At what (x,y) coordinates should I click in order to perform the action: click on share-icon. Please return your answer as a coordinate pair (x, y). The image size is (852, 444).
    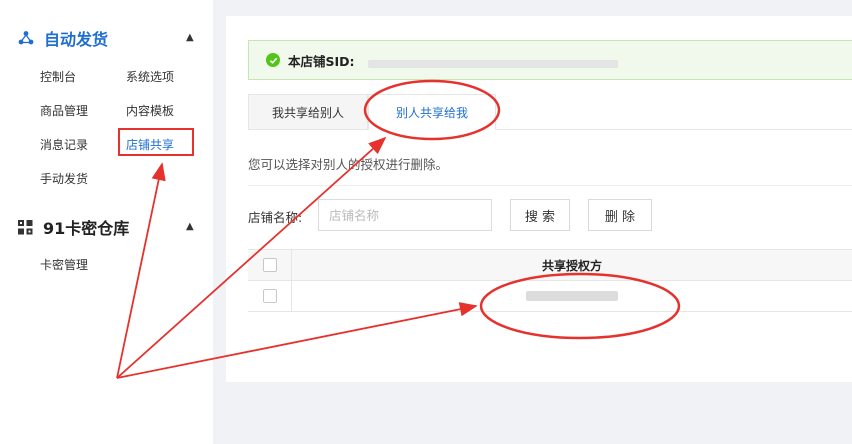
    Looking at the image, I should click on (26, 38).